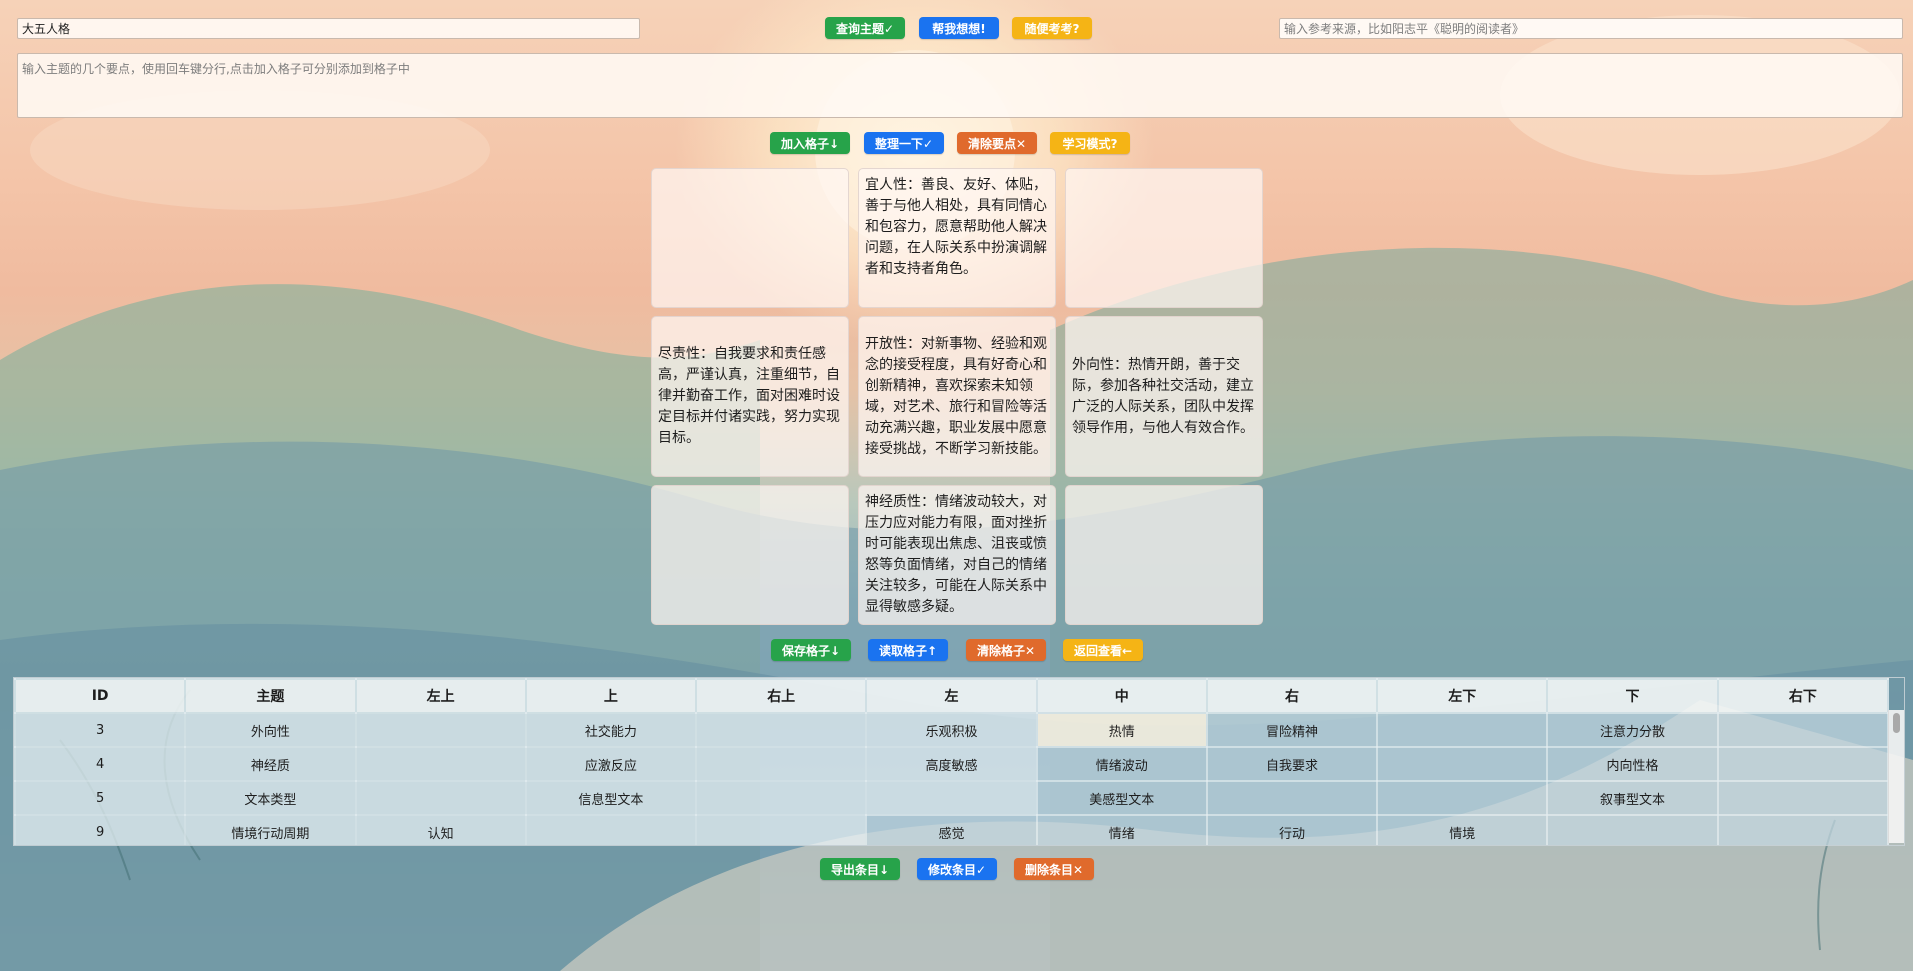 The height and width of the screenshot is (971, 1913). What do you see at coordinates (750, 555) in the screenshot?
I see `grid-cell-bottom-left` at bounding box center [750, 555].